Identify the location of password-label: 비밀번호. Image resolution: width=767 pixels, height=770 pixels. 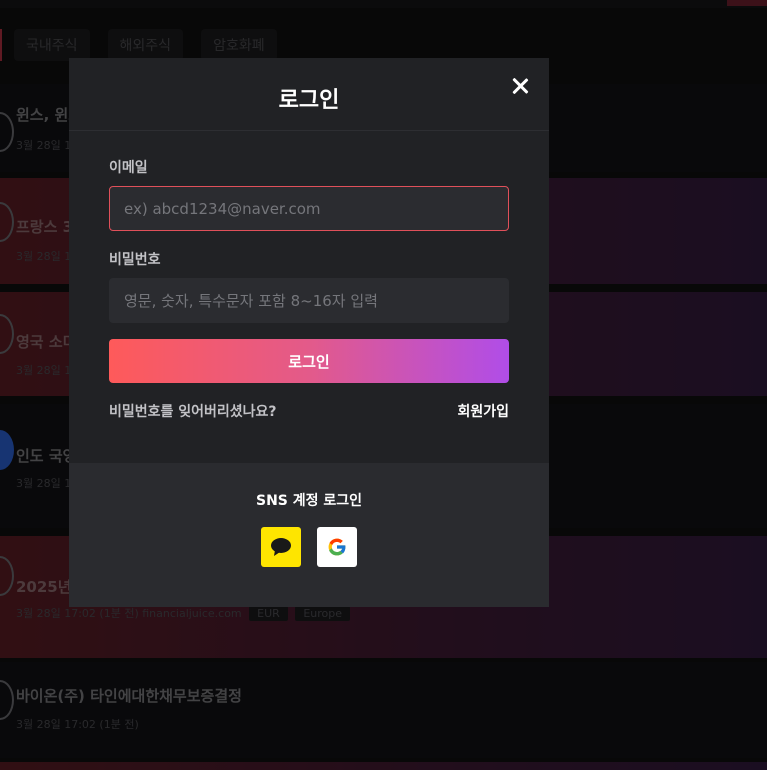
(135, 260).